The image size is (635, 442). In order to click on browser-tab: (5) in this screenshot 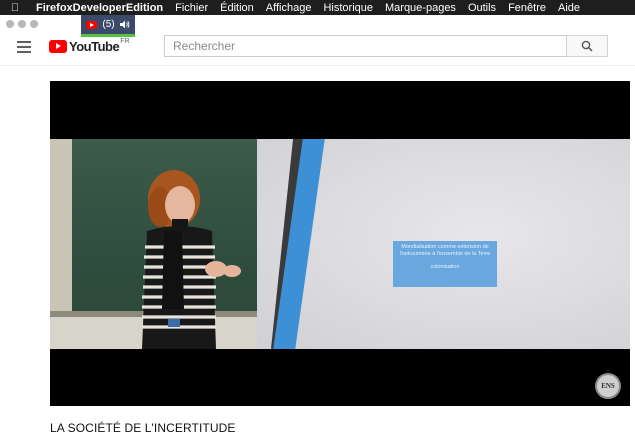, I will do `click(108, 26)`.